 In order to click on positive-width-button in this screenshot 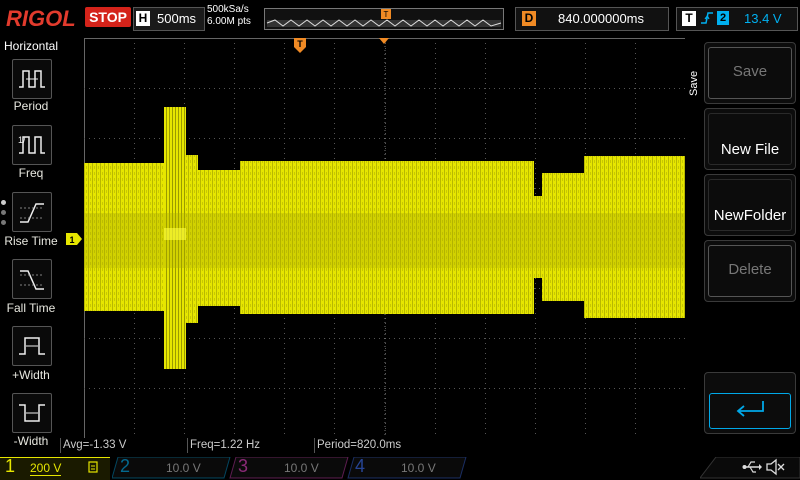, I will do `click(32, 346)`.